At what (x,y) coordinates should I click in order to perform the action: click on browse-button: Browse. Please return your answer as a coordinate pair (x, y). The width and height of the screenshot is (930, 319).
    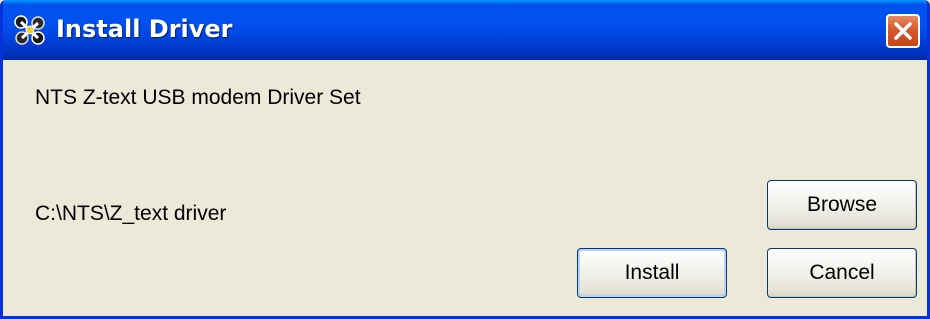
    Looking at the image, I should click on (842, 205).